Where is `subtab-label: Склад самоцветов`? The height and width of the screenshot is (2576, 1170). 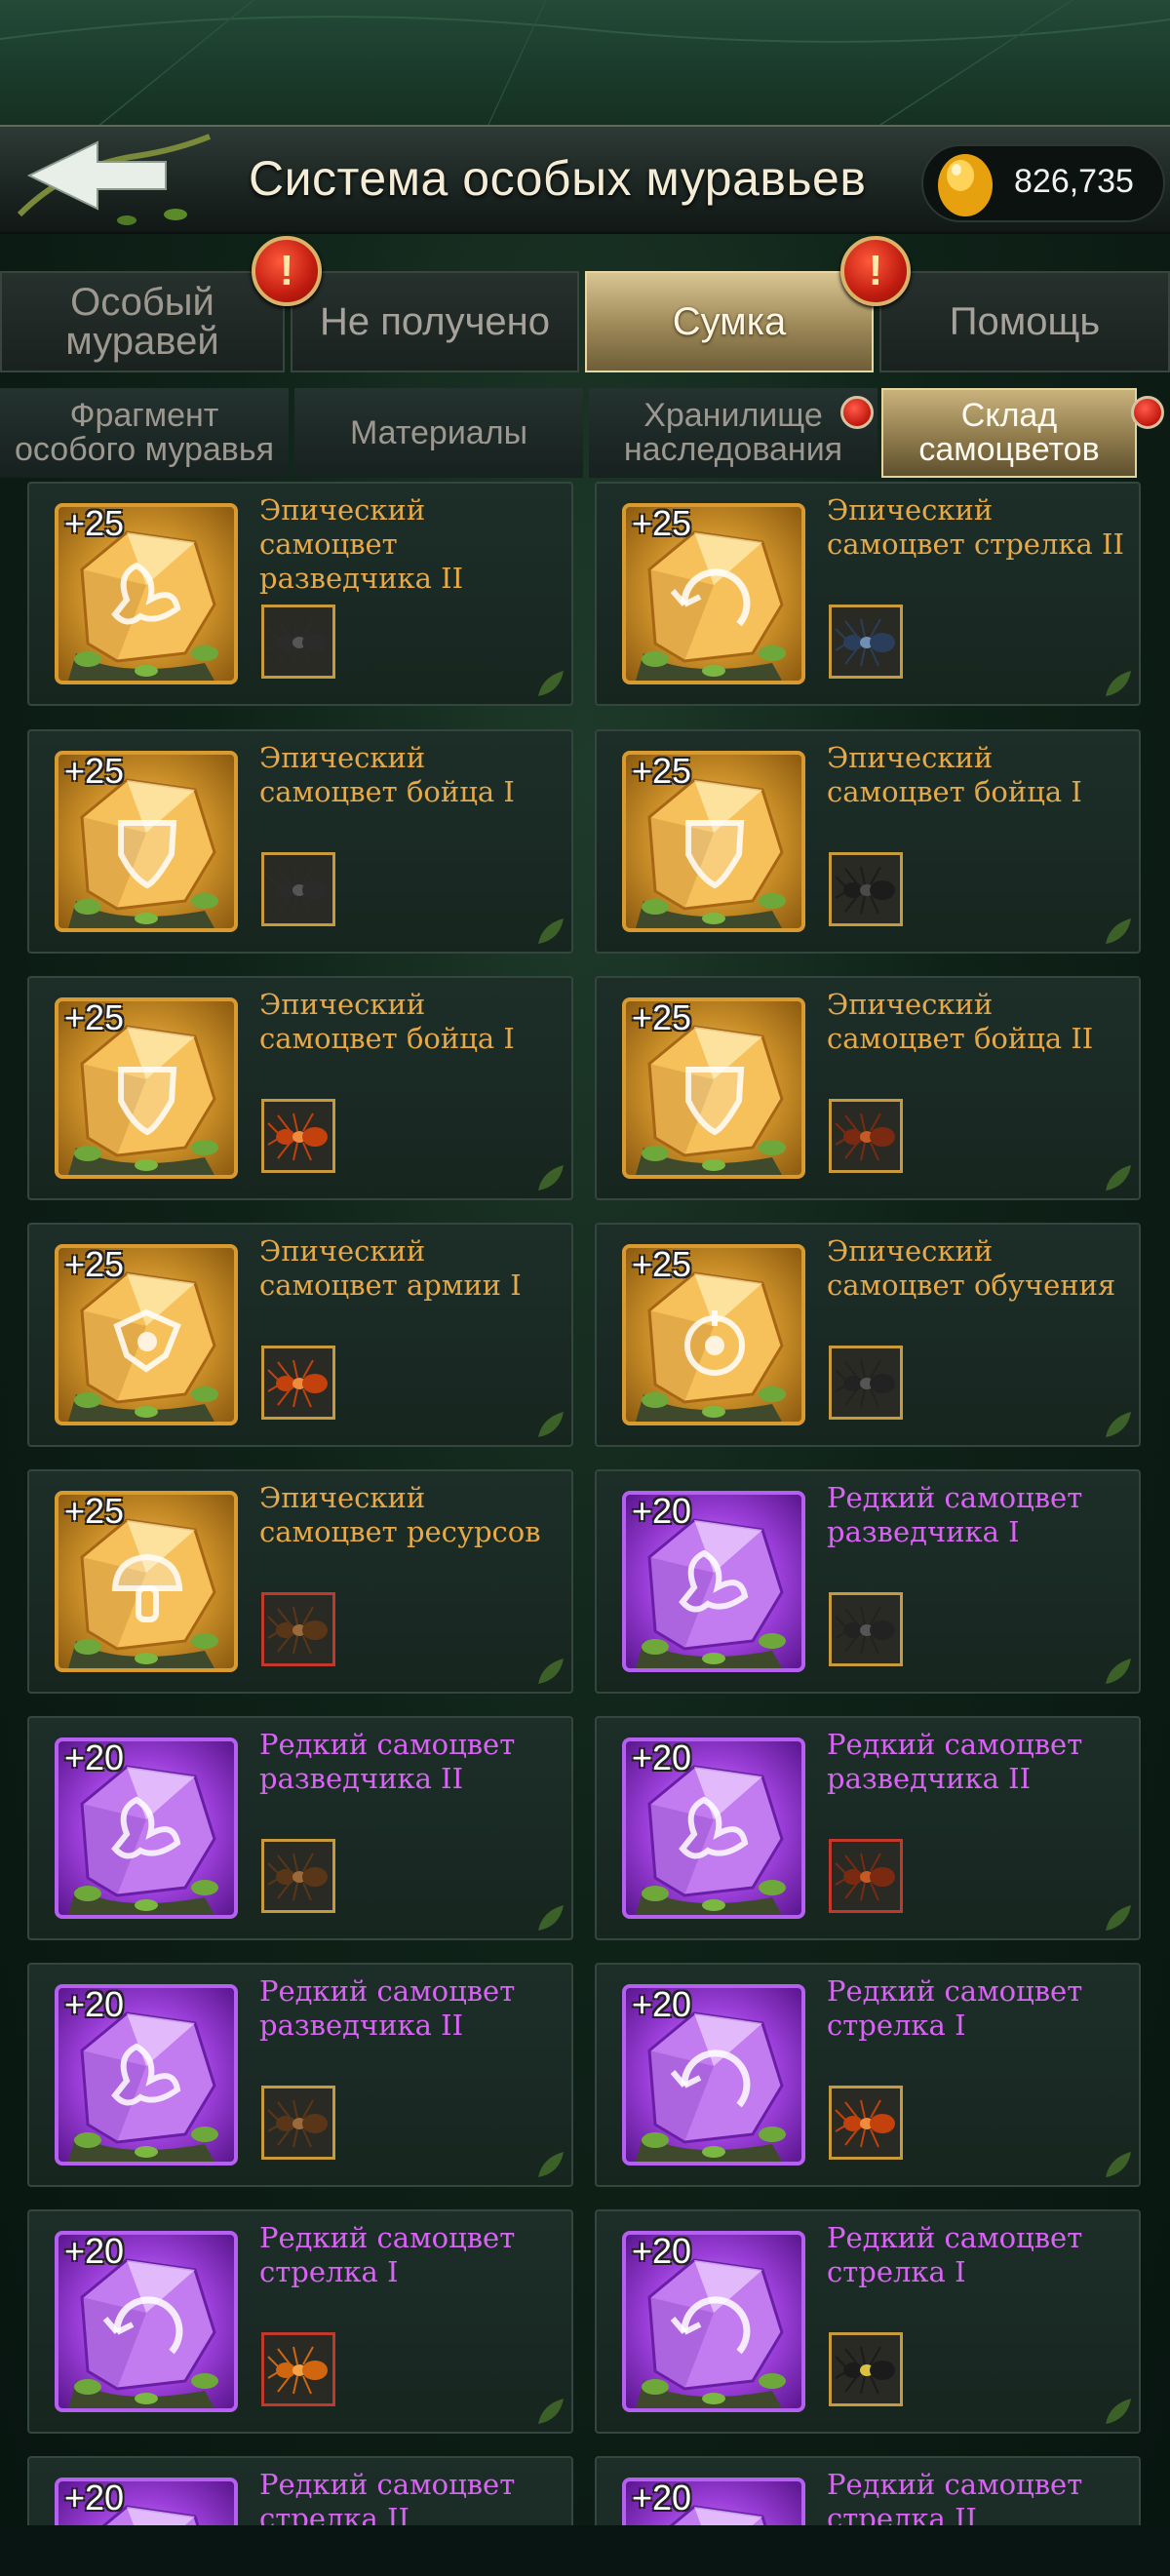 subtab-label: Склад самоцветов is located at coordinates (1009, 432).